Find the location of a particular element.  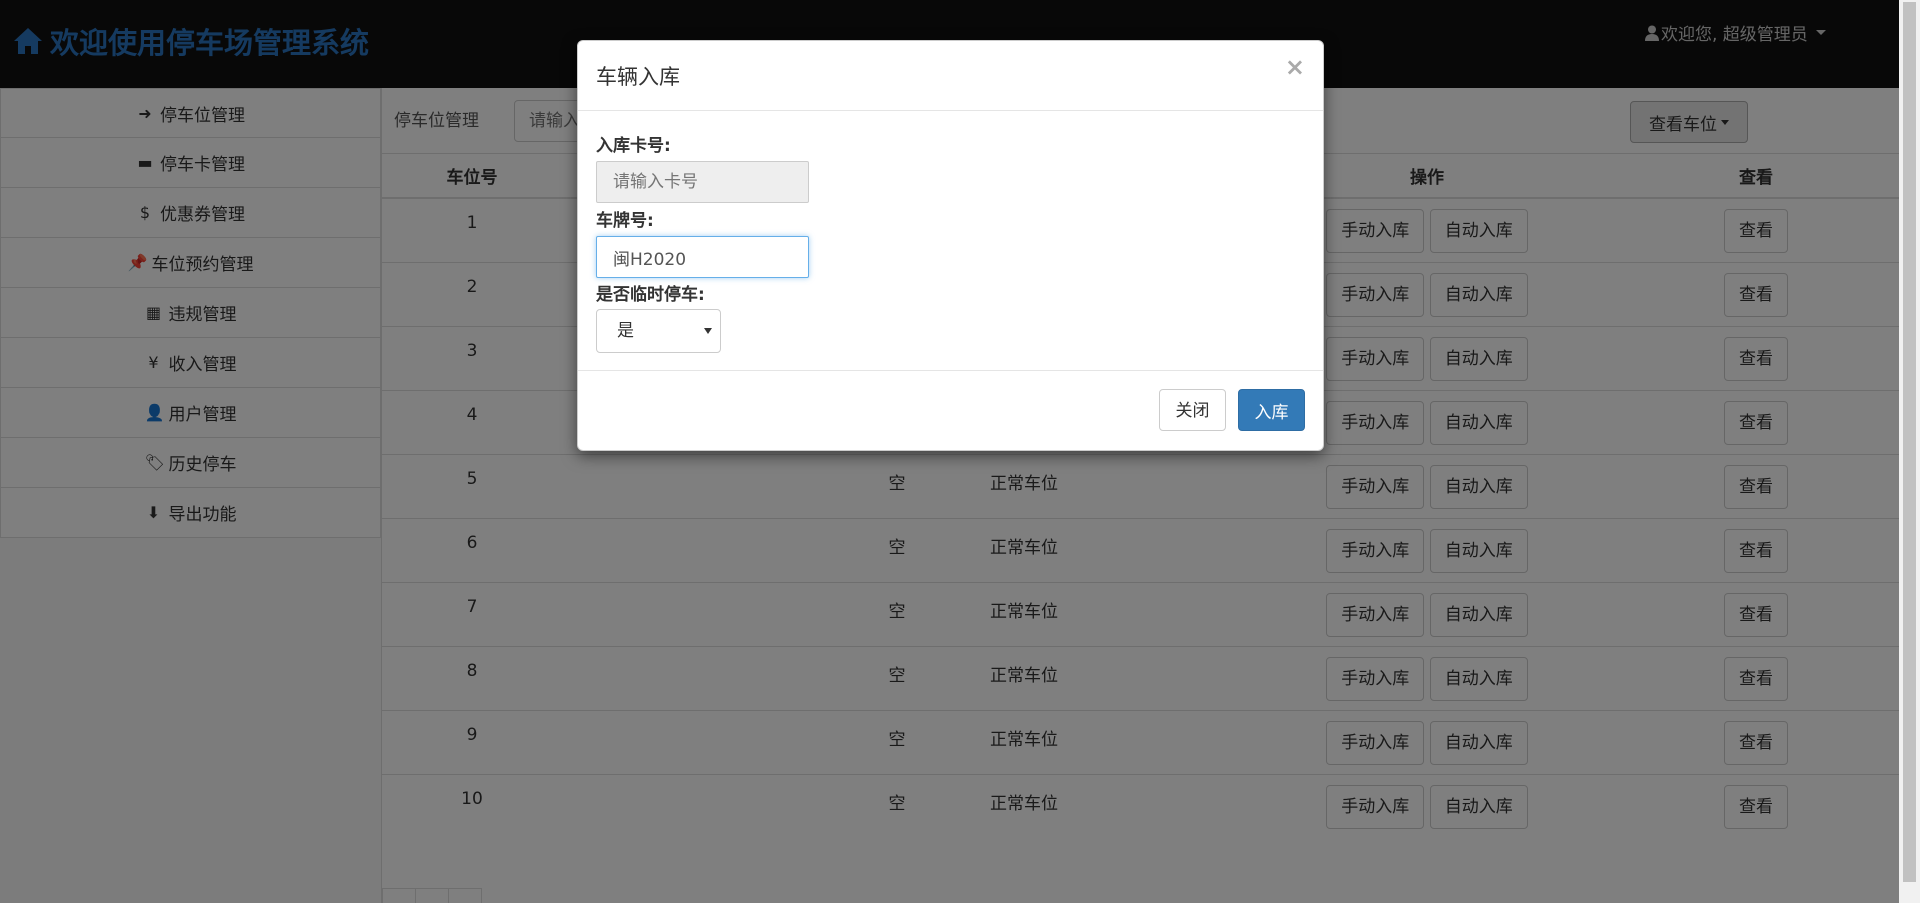

plate-number-input is located at coordinates (702, 257).